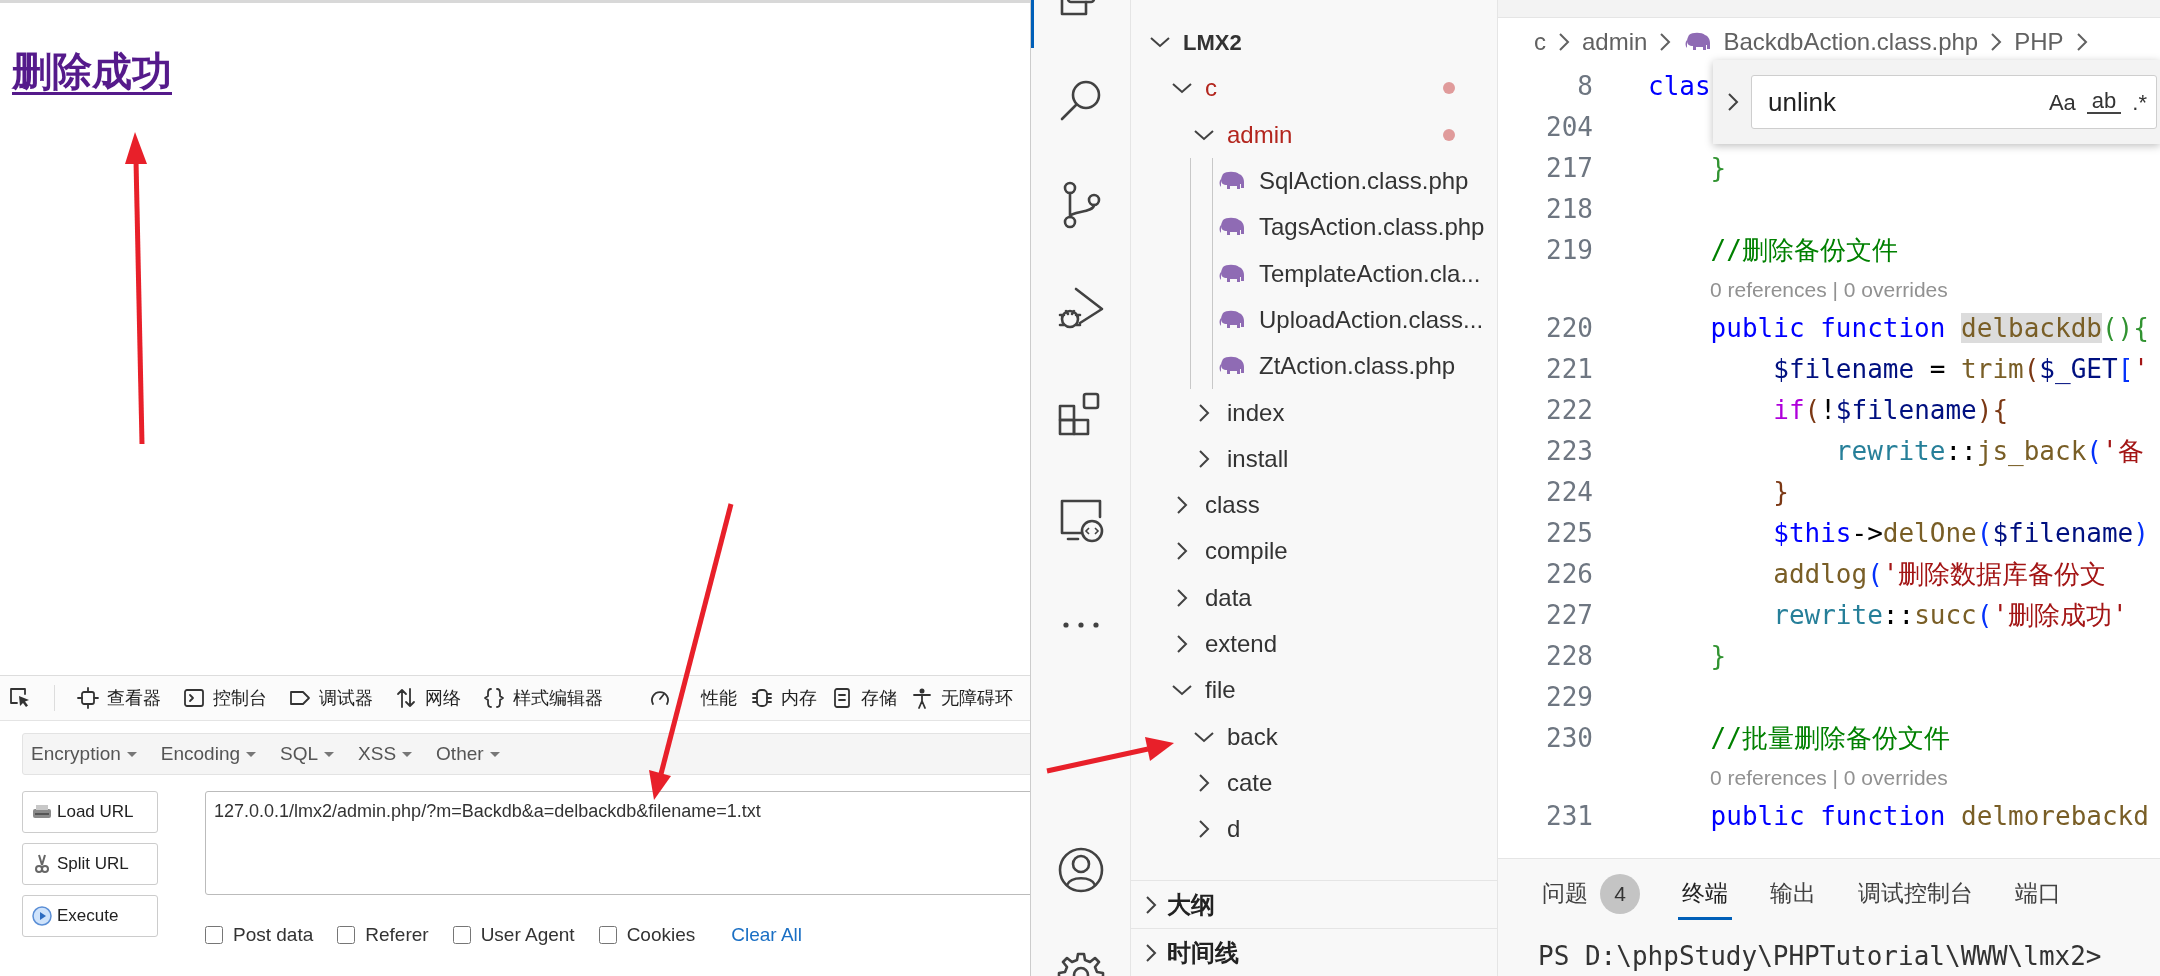 The image size is (2160, 976). Describe the element at coordinates (468, 754) in the screenshot. I see `menu-dropdown: Other` at that location.